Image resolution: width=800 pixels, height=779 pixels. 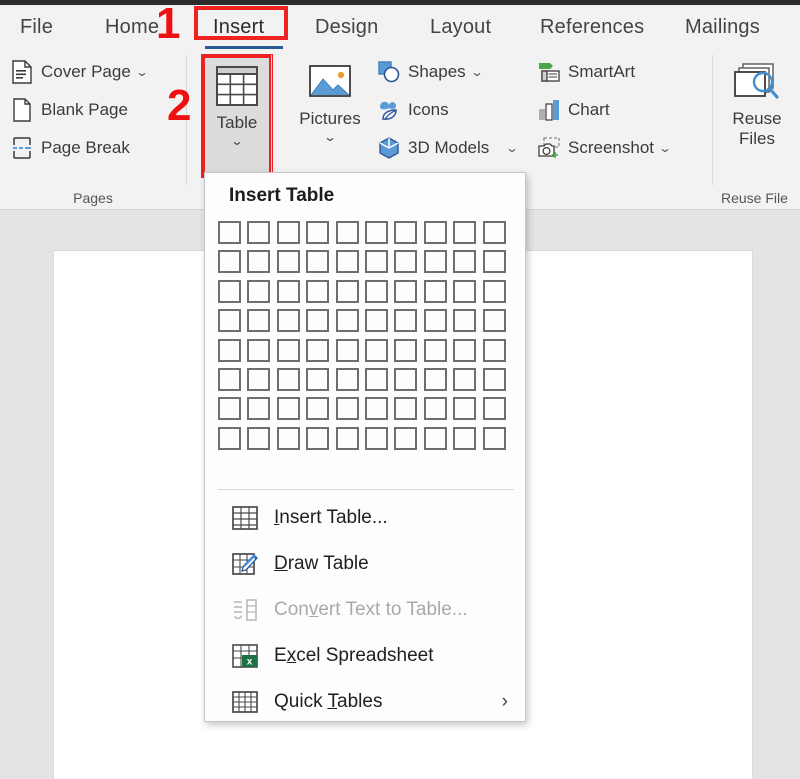 I want to click on tab-references: References, so click(x=592, y=27).